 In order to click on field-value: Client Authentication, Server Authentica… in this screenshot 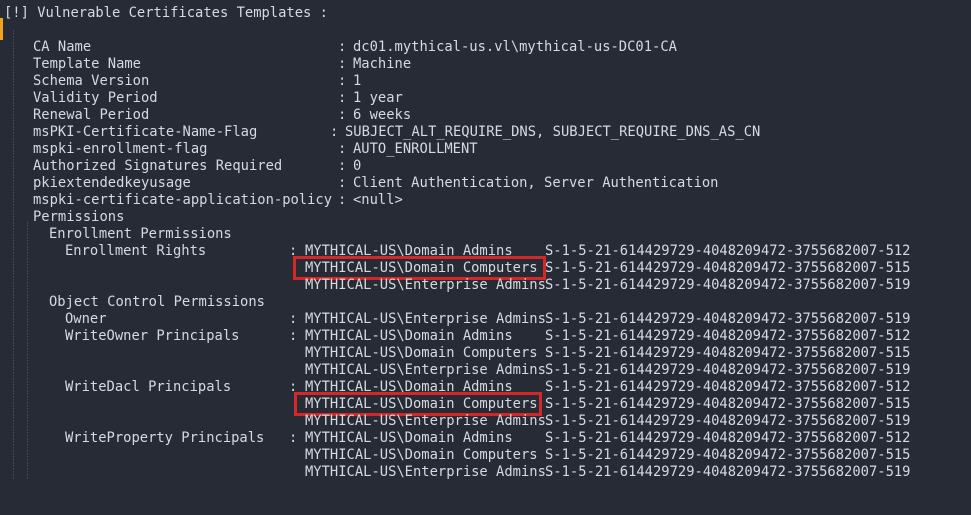, I will do `click(536, 183)`.